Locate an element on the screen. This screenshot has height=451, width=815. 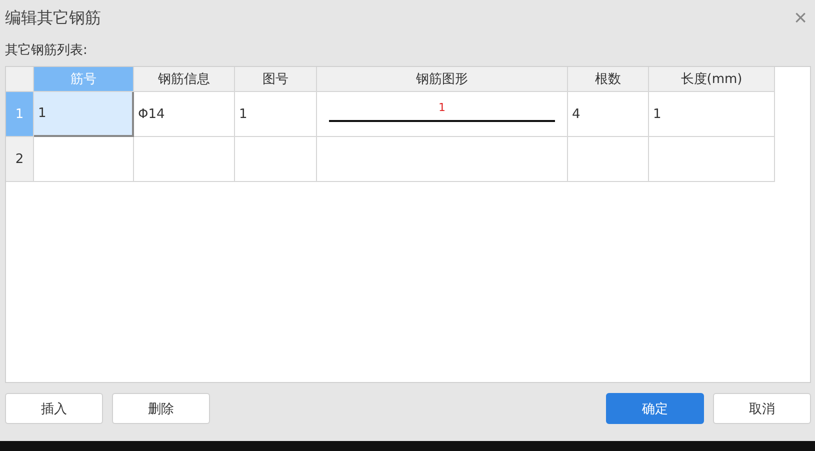
dialog-button: 插入 is located at coordinates (54, 408).